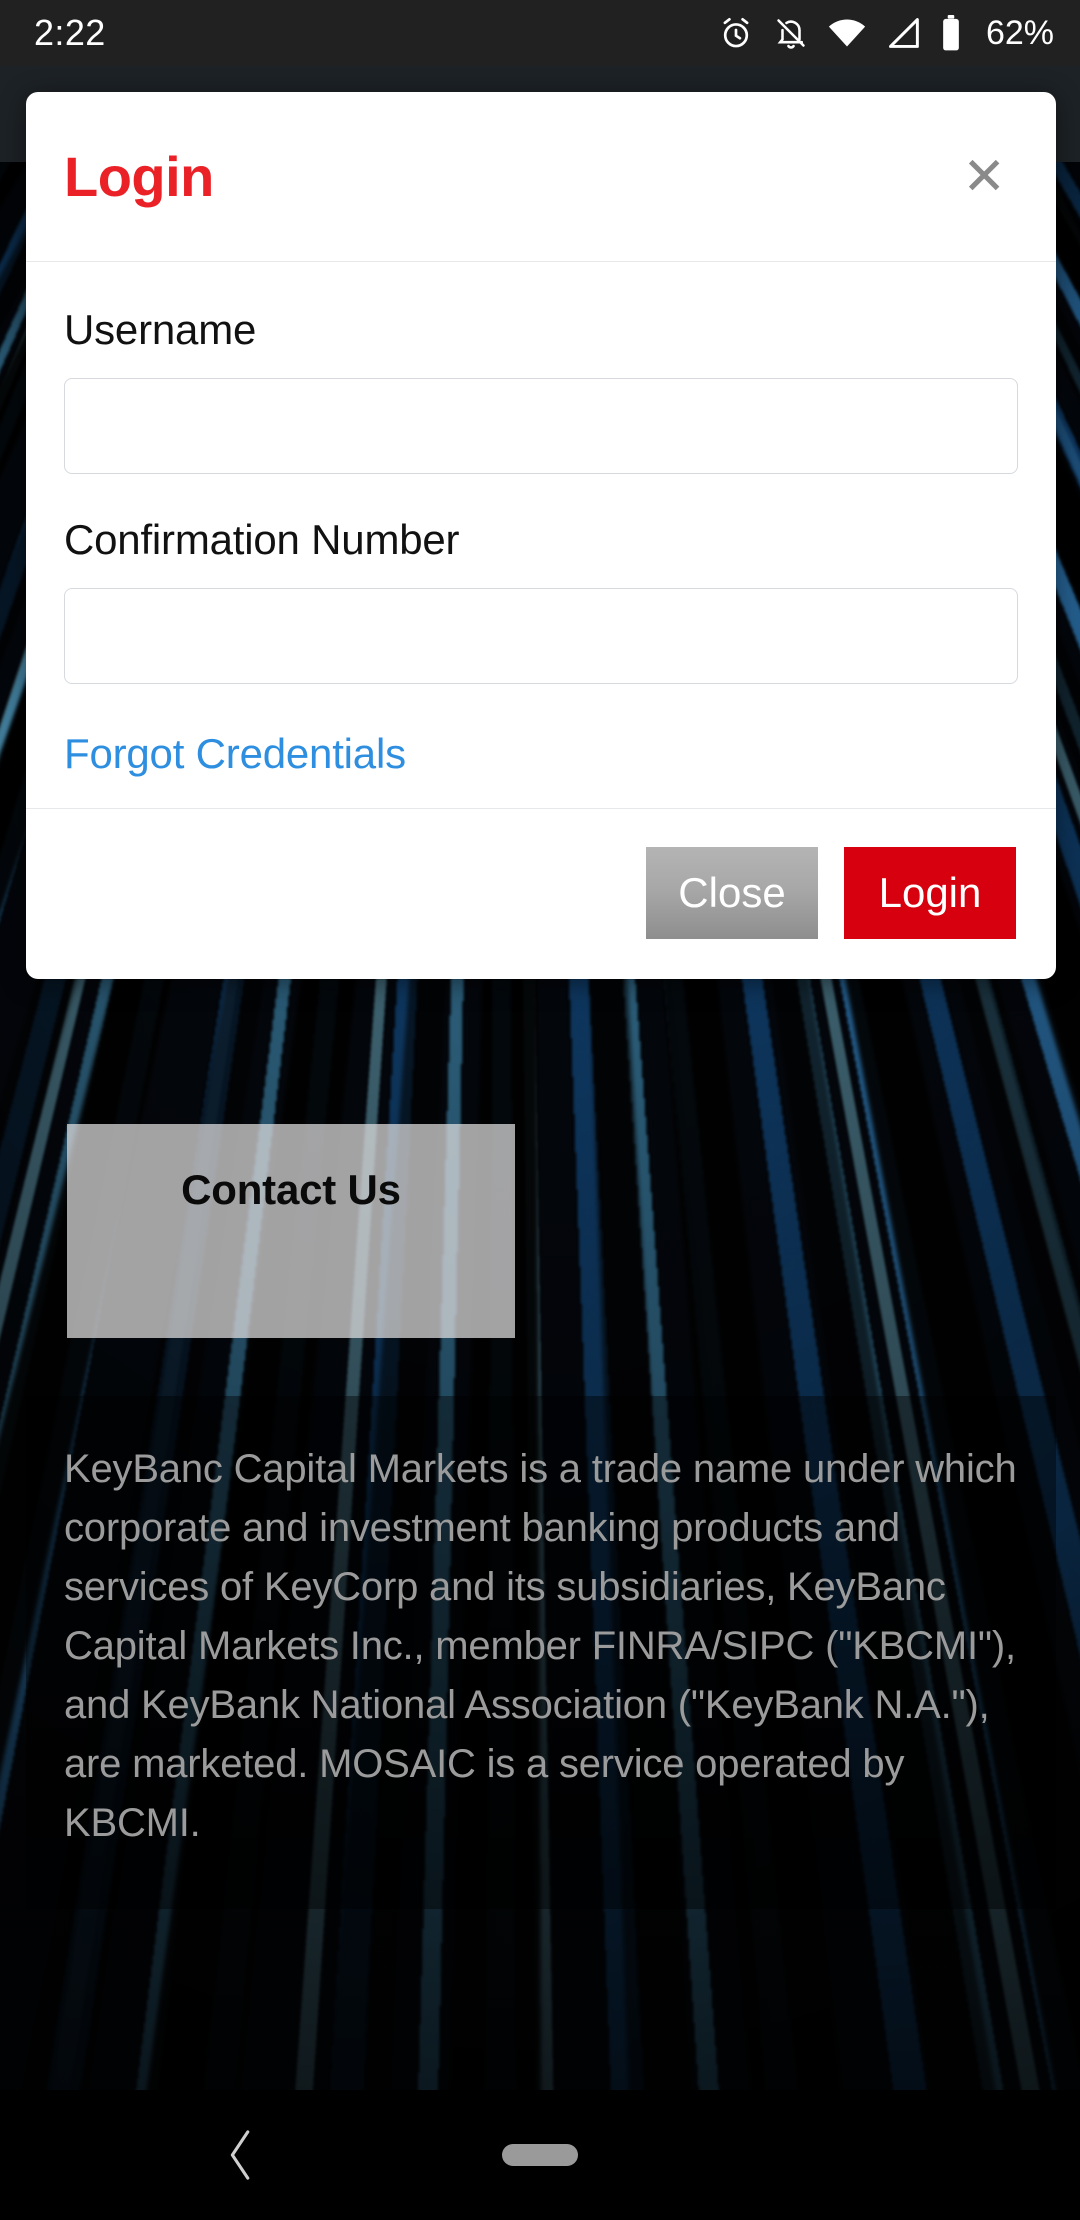 This screenshot has width=1080, height=2220. What do you see at coordinates (139, 176) in the screenshot?
I see `dialog-title: Login` at bounding box center [139, 176].